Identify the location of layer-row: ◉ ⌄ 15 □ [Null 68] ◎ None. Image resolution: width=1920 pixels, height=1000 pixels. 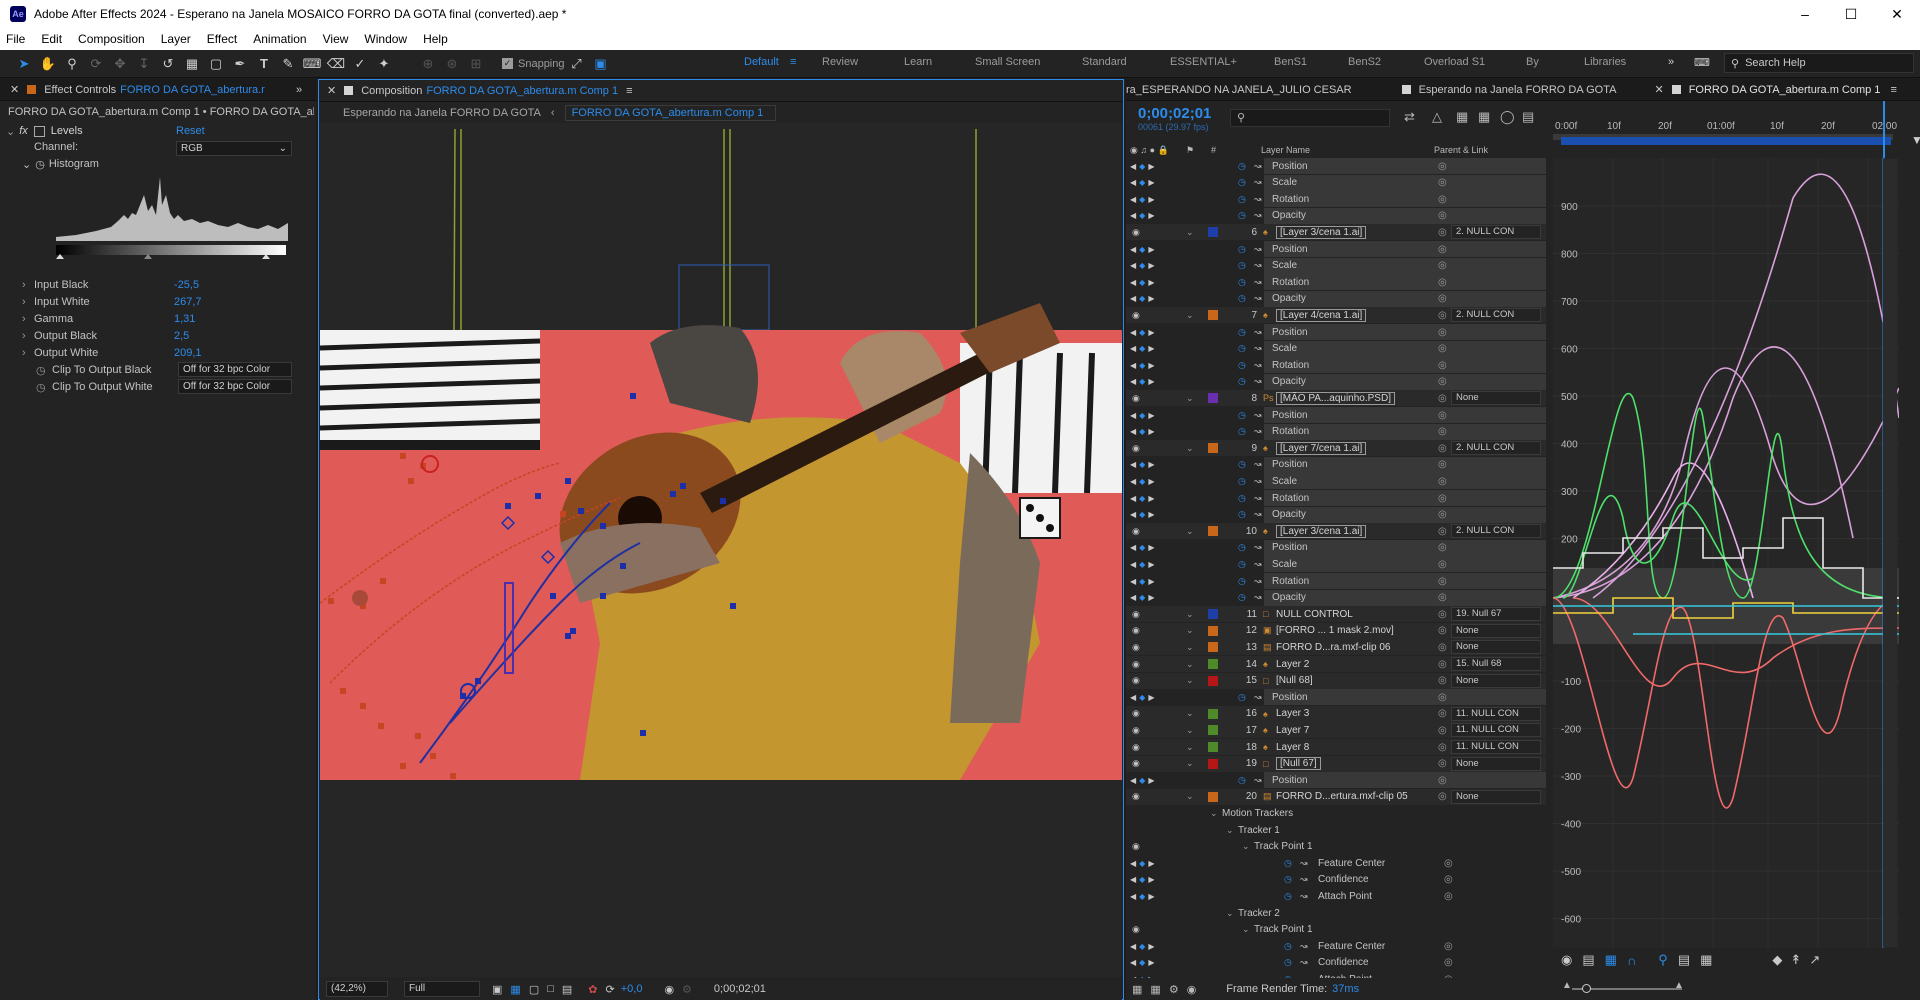
(1336, 680).